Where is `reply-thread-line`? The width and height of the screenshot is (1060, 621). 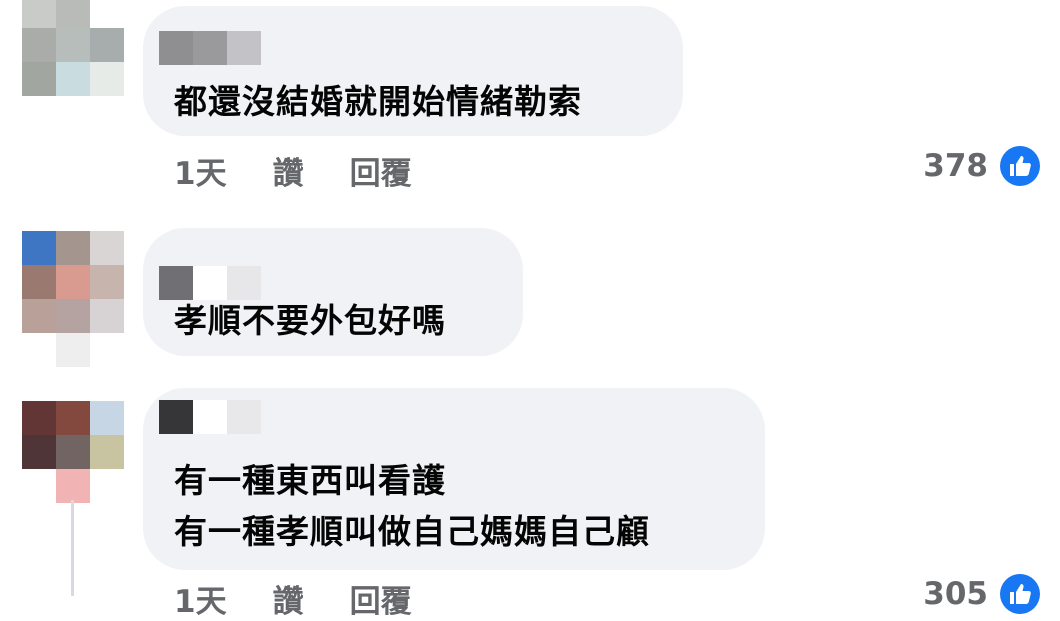 reply-thread-line is located at coordinates (72, 548).